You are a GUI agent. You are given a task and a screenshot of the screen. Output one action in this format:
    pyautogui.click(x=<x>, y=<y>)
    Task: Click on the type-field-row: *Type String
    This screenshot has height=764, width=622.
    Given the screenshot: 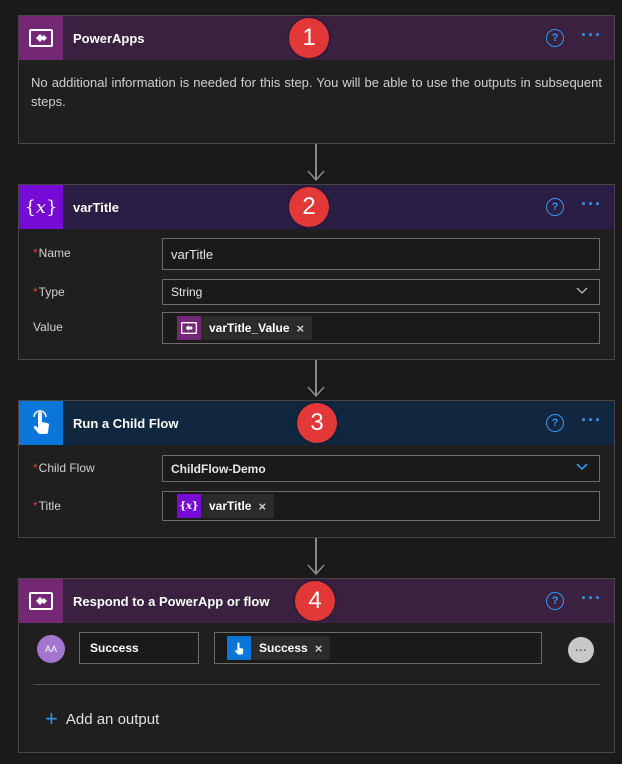 What is the action you would take?
    pyautogui.click(x=316, y=295)
    